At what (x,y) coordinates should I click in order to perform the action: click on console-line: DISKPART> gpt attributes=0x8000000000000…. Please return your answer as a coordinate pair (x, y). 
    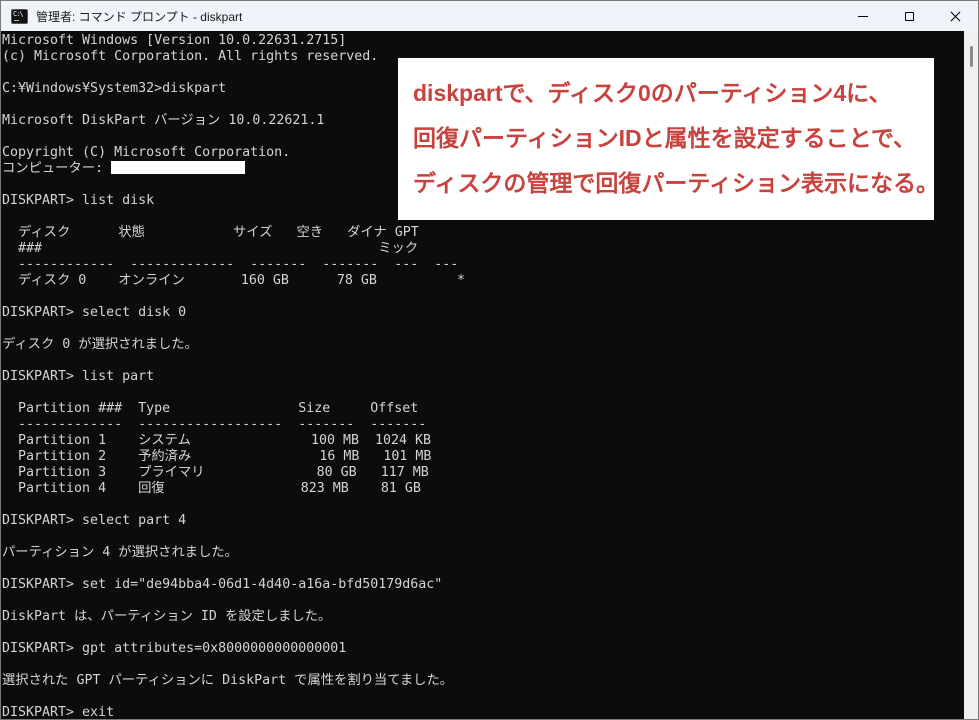
    Looking at the image, I should click on (174, 648).